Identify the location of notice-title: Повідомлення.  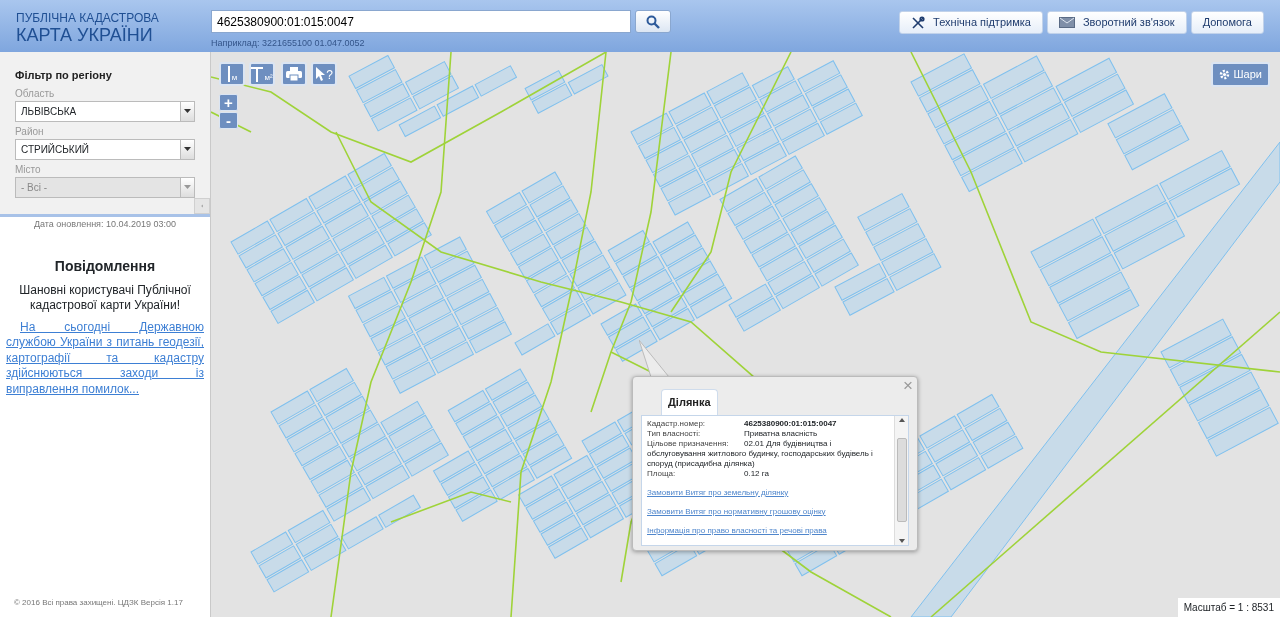
(105, 266).